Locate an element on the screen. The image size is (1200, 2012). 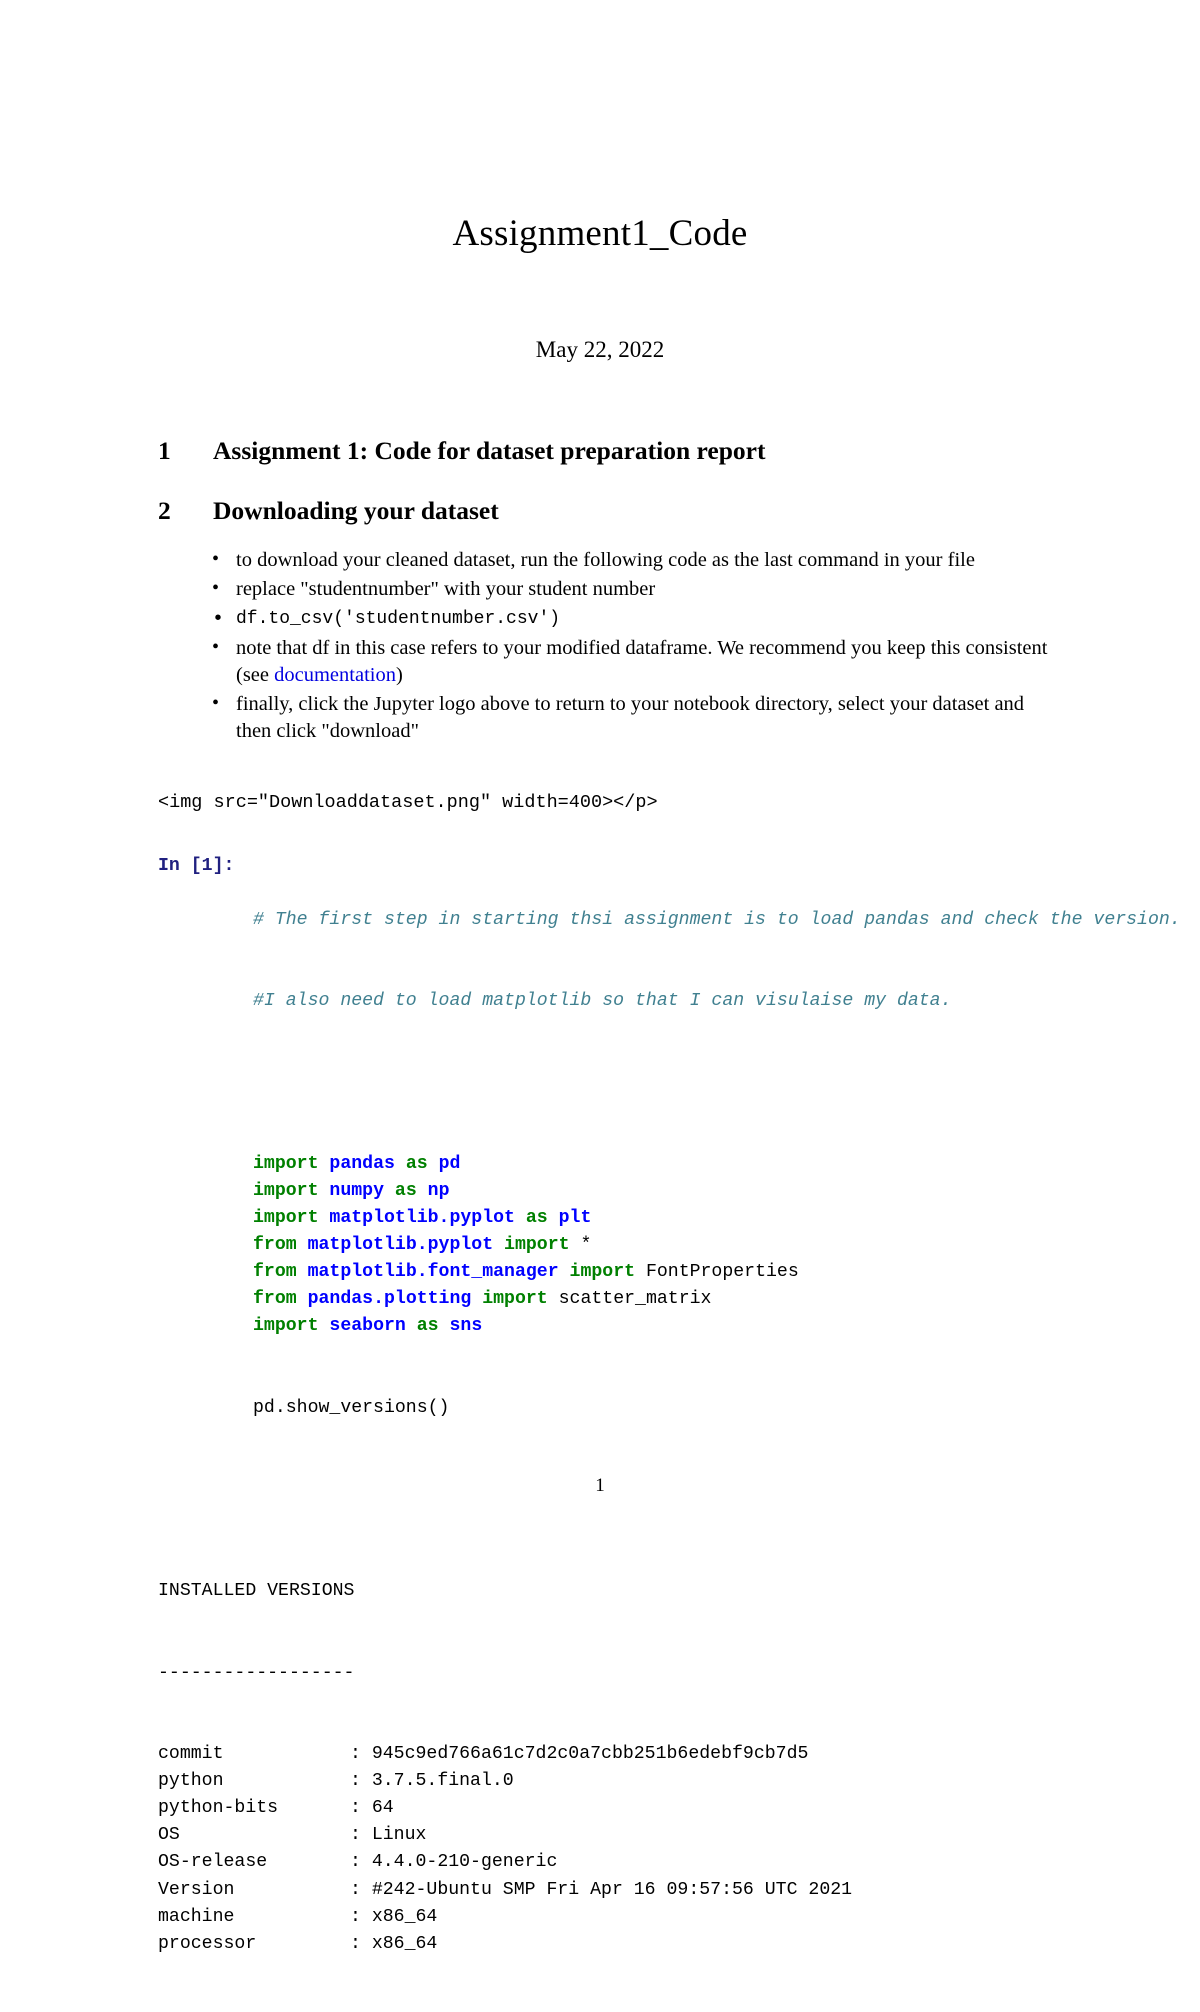
code-import-line: from matplotlib.pyplot import * is located at coordinates (656, 1245).